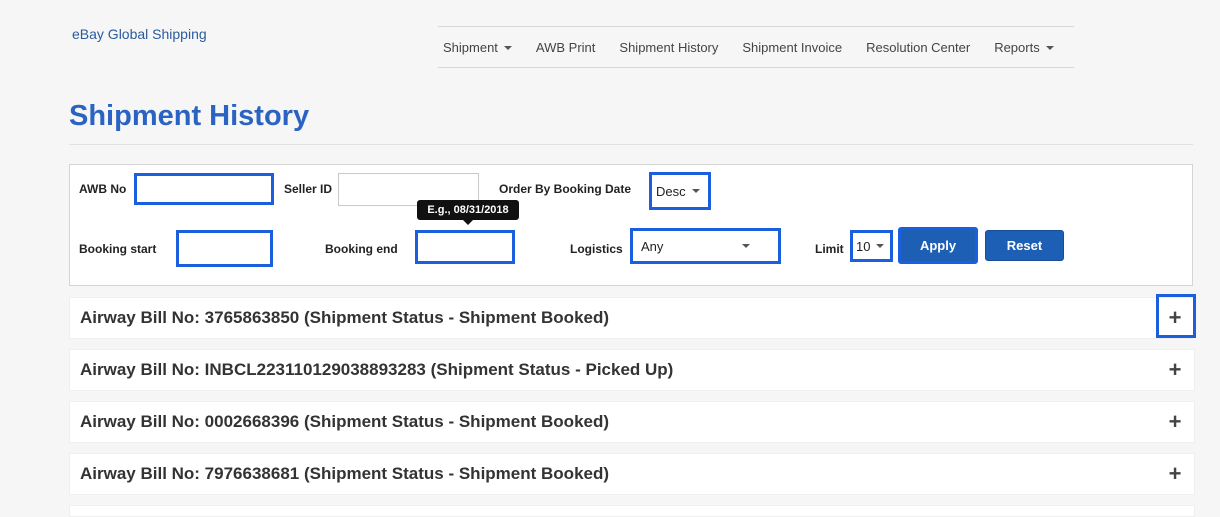 This screenshot has width=1220, height=517. I want to click on limit-label: Limit, so click(829, 249).